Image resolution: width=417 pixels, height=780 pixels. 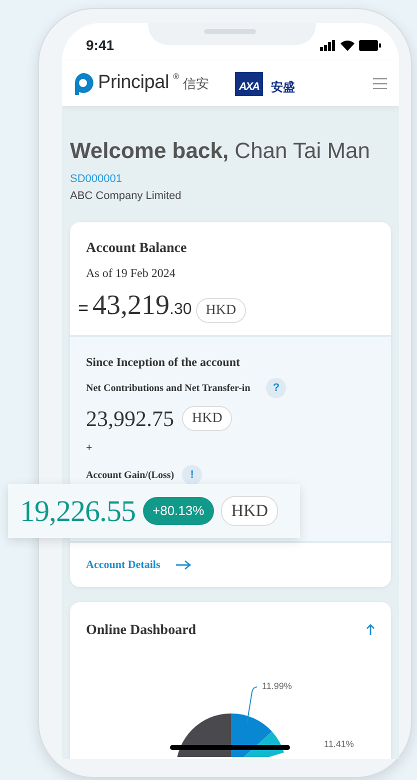 I want to click on slice-label: 11.99%, so click(x=277, y=686).